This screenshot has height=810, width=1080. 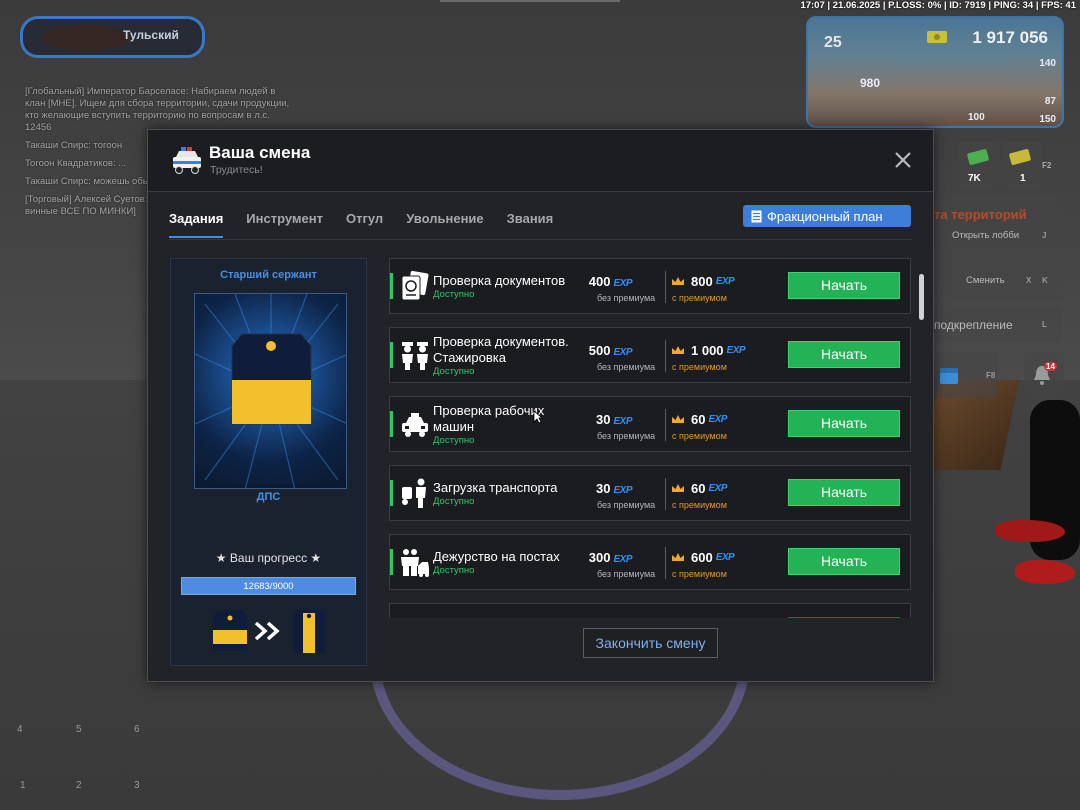 What do you see at coordinates (540, 161) in the screenshot?
I see `modal-header: Ваша смена Трудитесь!` at bounding box center [540, 161].